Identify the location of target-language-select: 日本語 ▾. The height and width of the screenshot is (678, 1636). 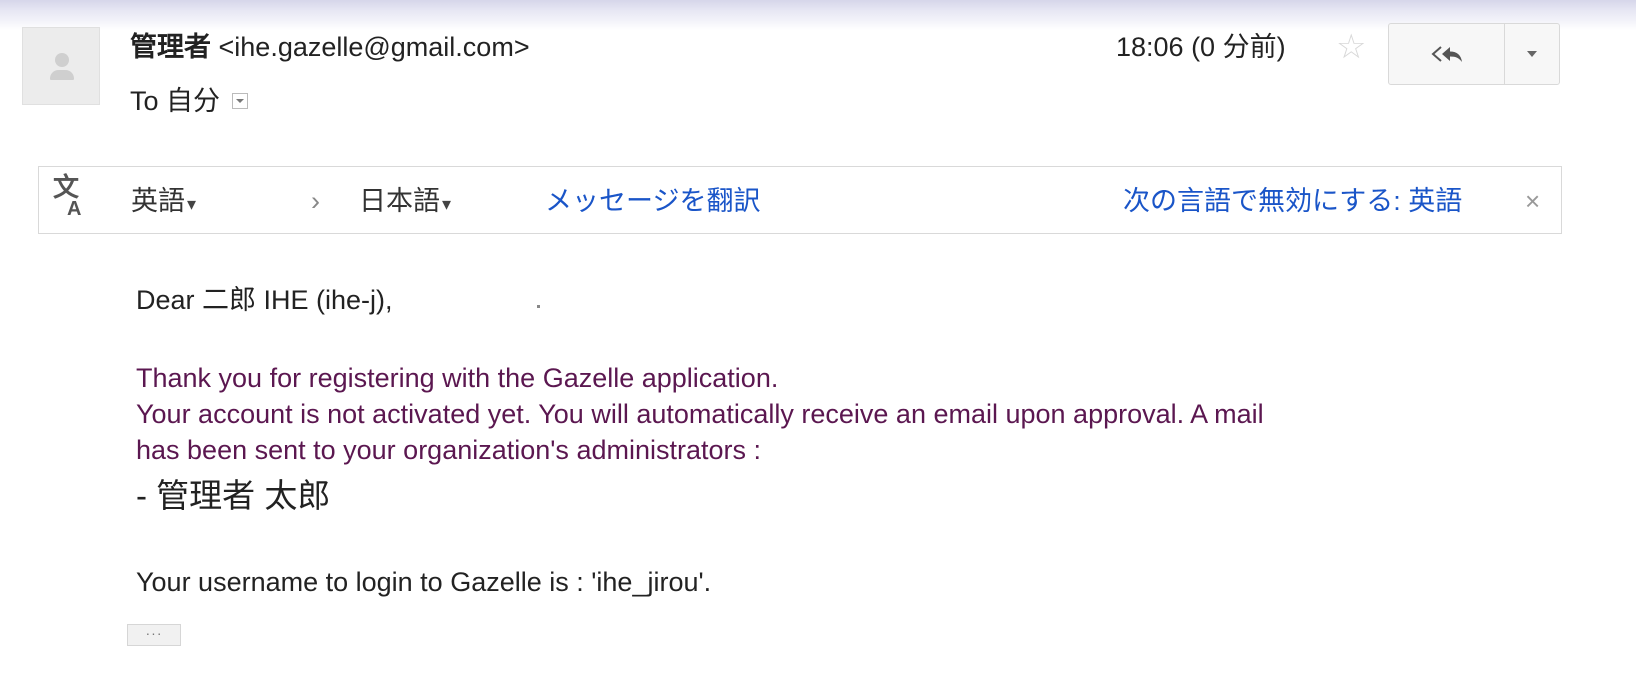
(405, 202).